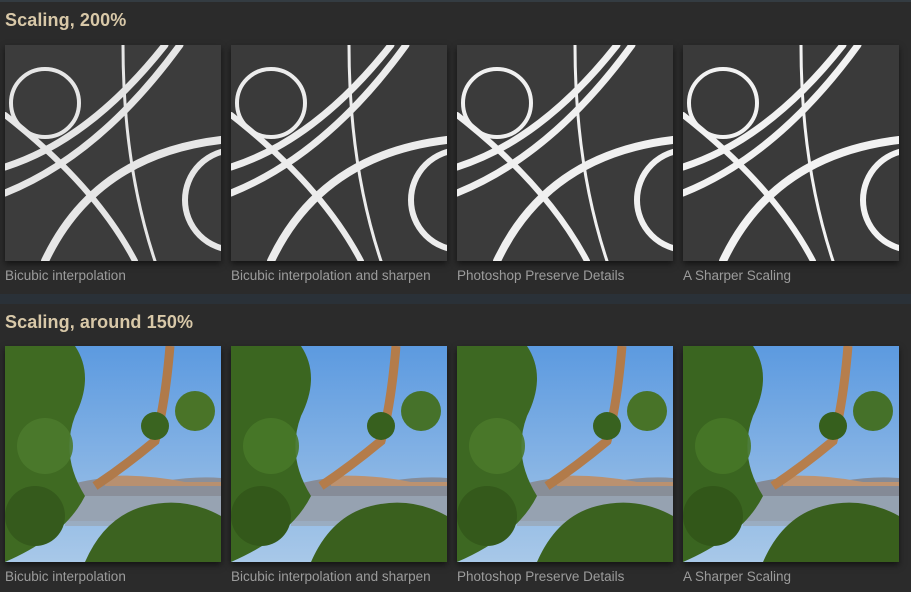 The height and width of the screenshot is (592, 911). Describe the element at coordinates (565, 454) in the screenshot. I see `tree-photo-preserve-details` at that location.